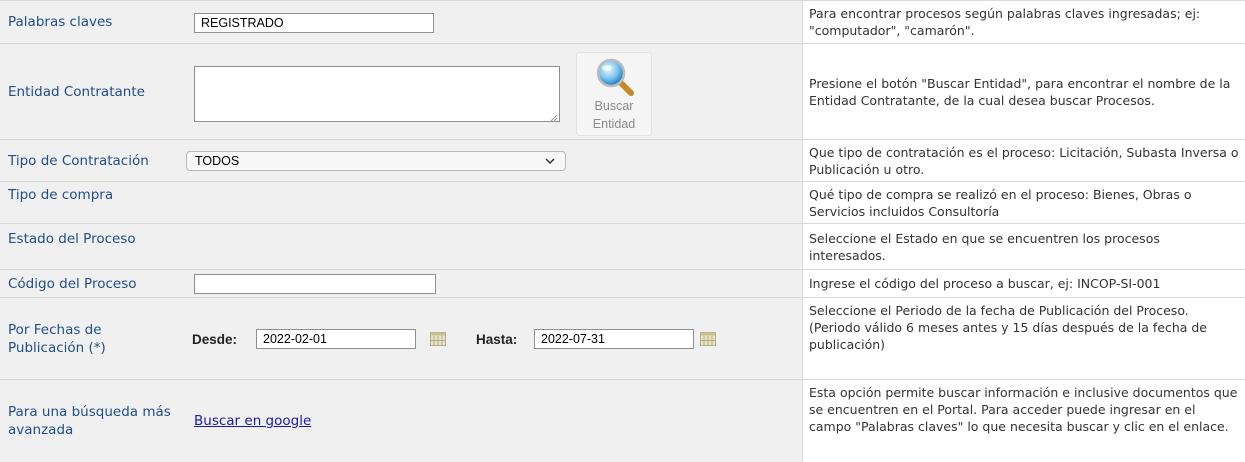  Describe the element at coordinates (95, 421) in the screenshot. I see `advanced-label: Para una búsqueda más avanzada` at that location.